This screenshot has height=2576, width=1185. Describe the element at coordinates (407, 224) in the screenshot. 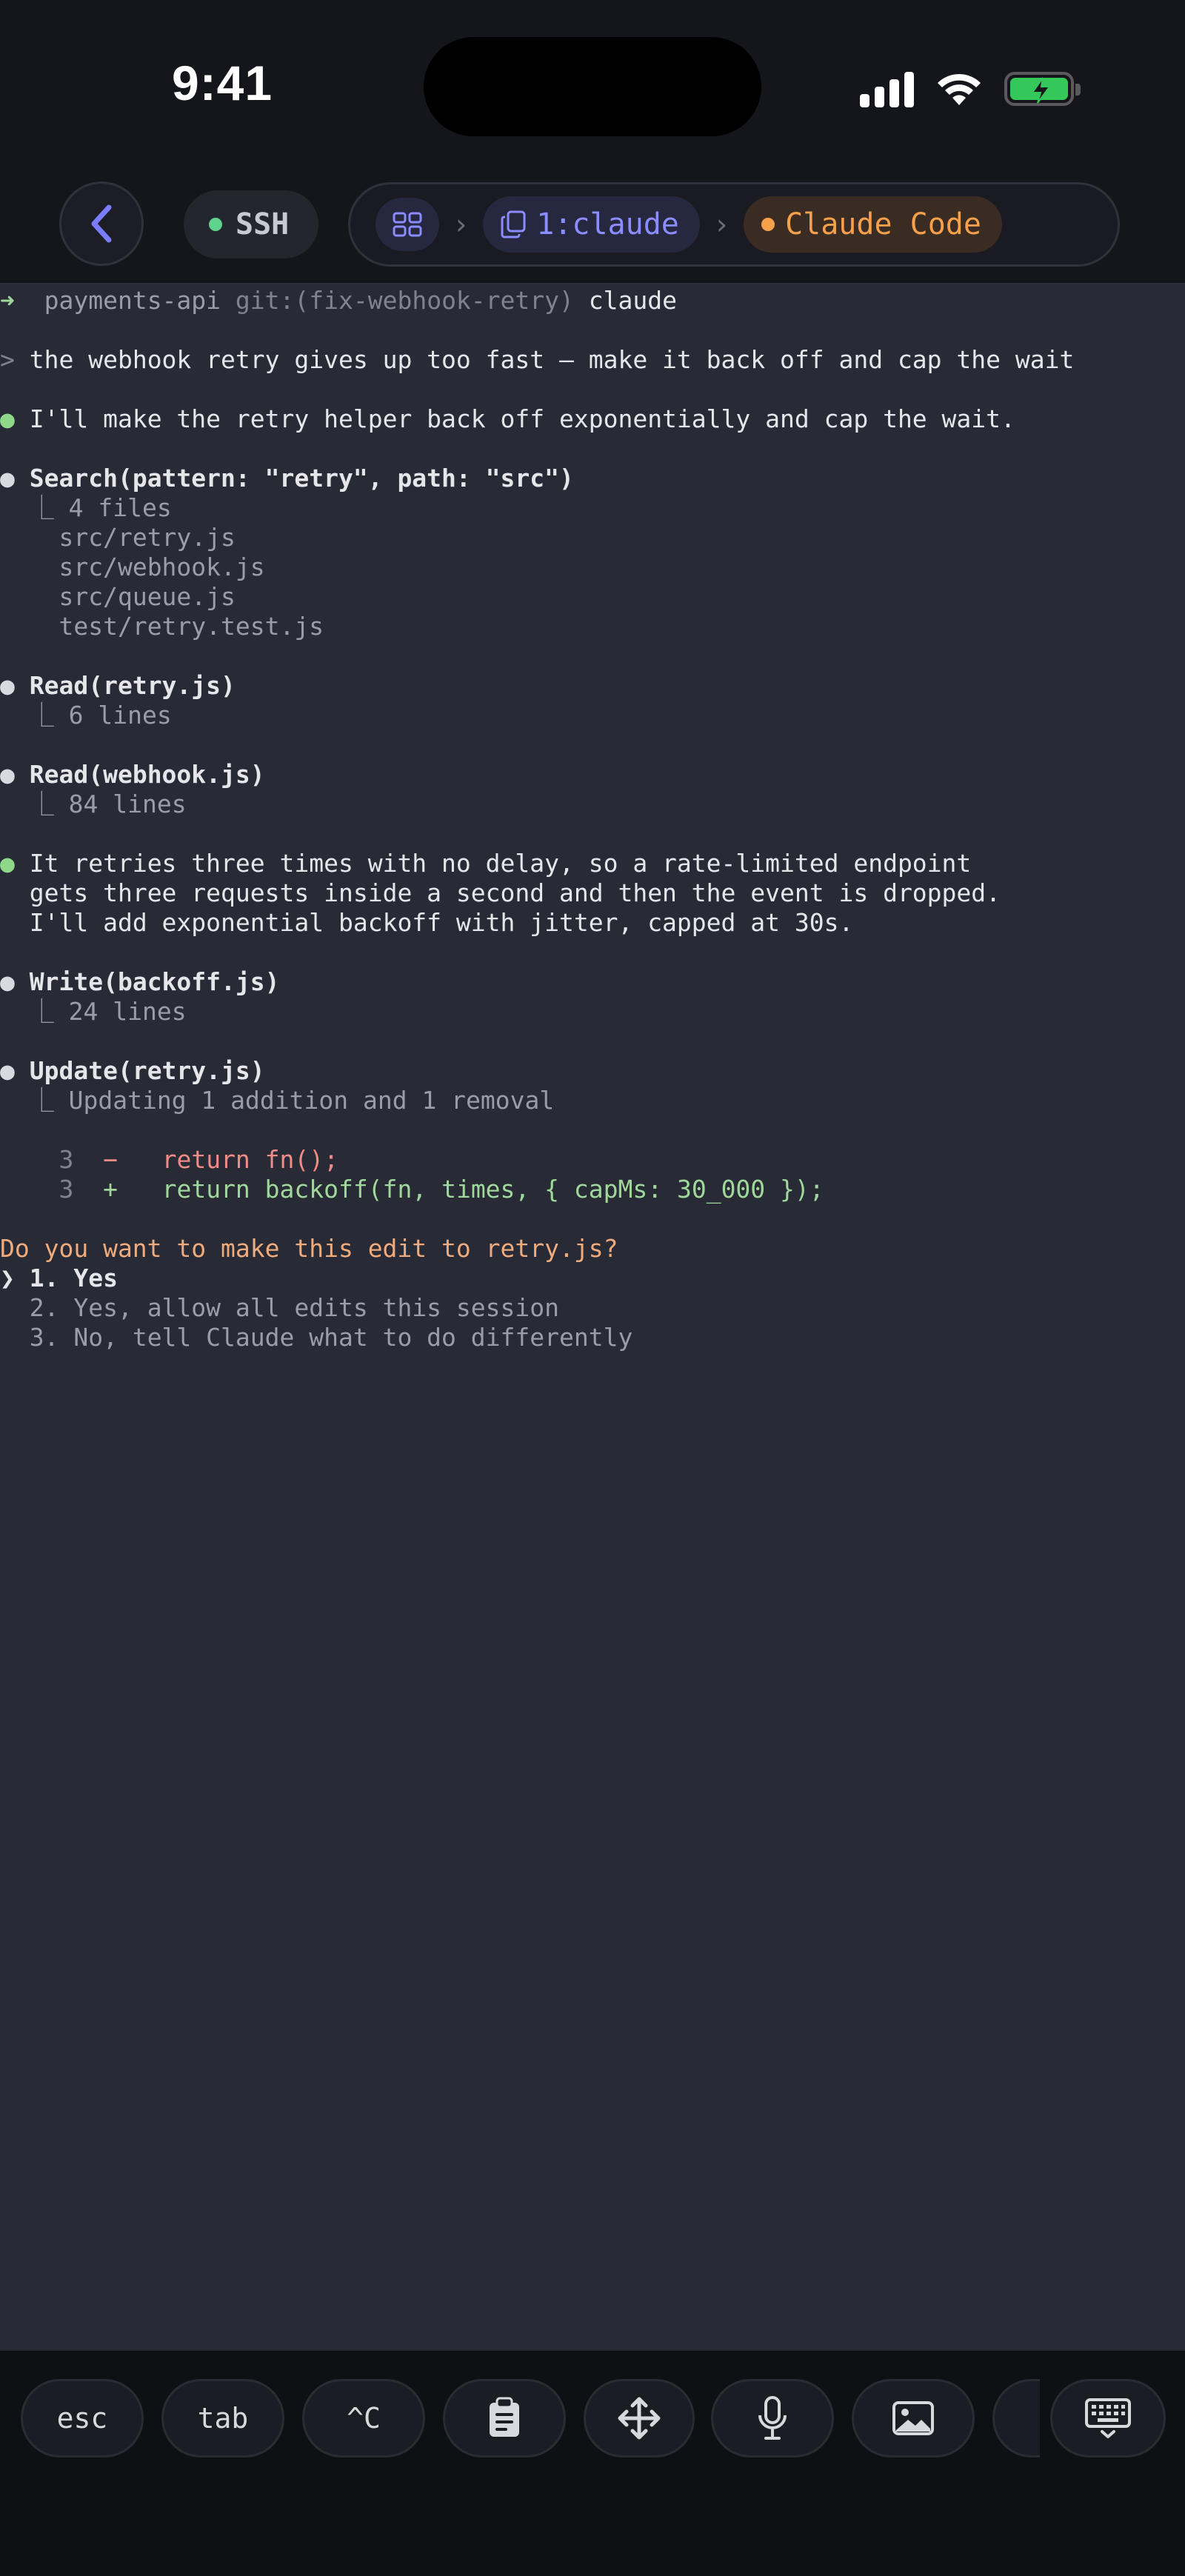

I see `sessions-grid-button` at that location.